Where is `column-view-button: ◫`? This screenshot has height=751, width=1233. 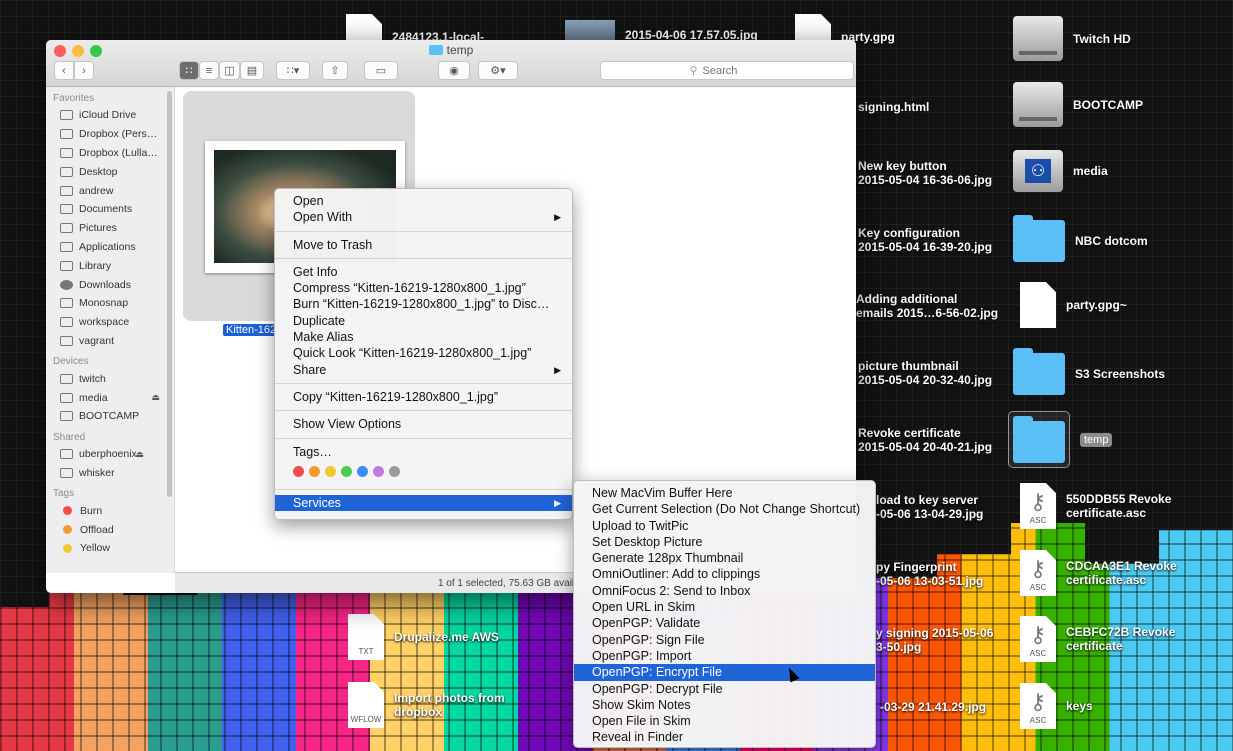 column-view-button: ◫ is located at coordinates (229, 70).